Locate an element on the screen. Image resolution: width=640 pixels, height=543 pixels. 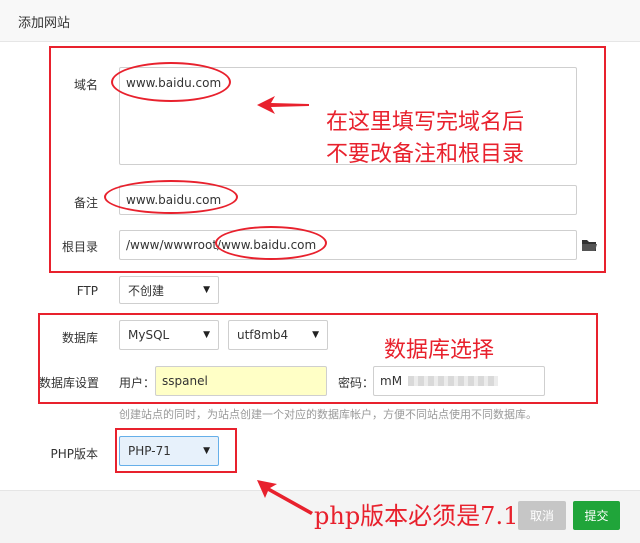
annotation-note-database: 数据库选择 is located at coordinates (439, 350).